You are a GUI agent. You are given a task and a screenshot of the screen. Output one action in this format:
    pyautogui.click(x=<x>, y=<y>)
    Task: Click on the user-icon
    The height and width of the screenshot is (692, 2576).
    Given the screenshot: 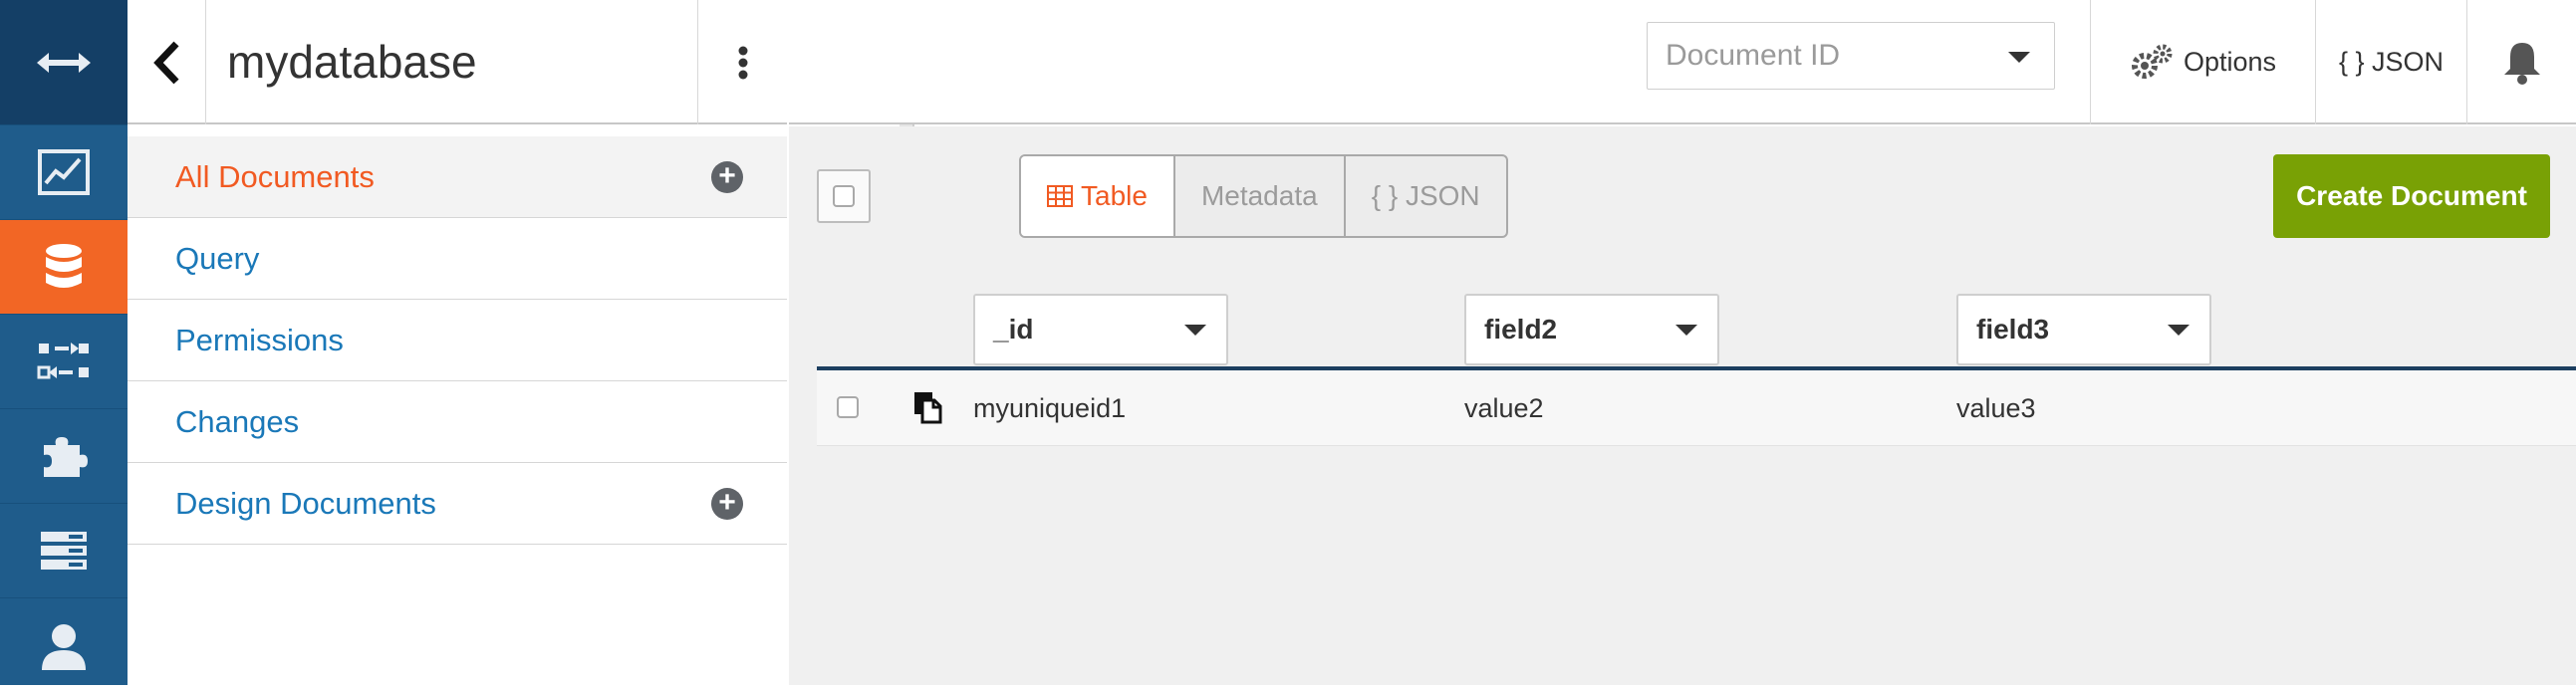 What is the action you would take?
    pyautogui.click(x=64, y=647)
    